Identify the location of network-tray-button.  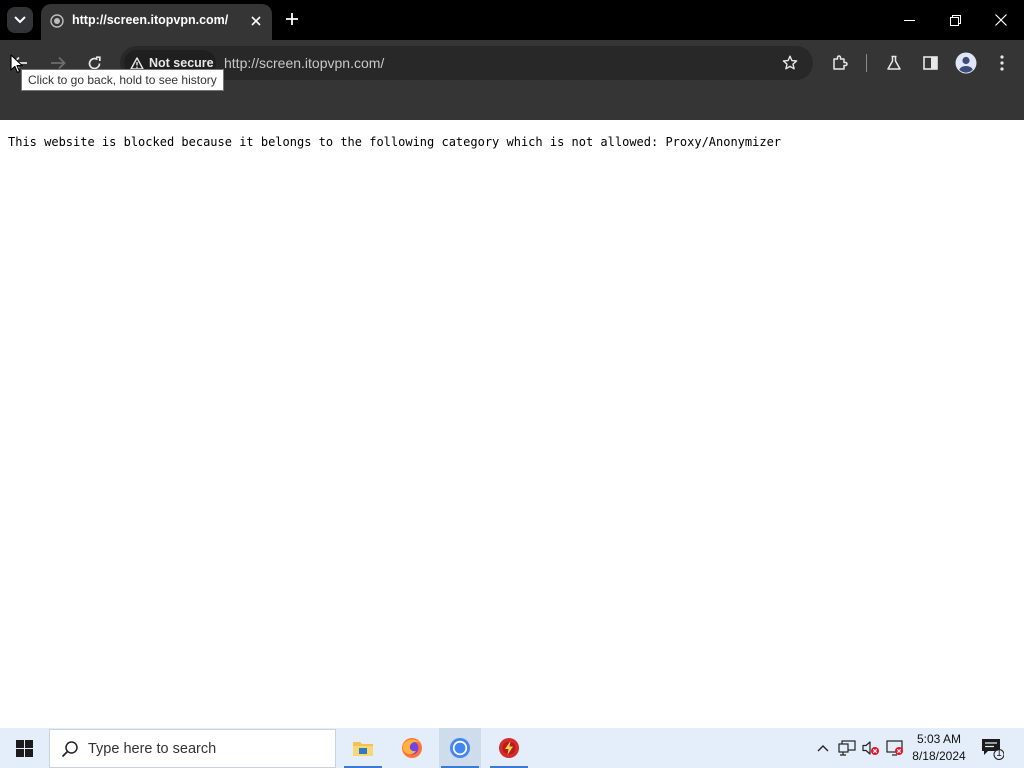
(847, 748).